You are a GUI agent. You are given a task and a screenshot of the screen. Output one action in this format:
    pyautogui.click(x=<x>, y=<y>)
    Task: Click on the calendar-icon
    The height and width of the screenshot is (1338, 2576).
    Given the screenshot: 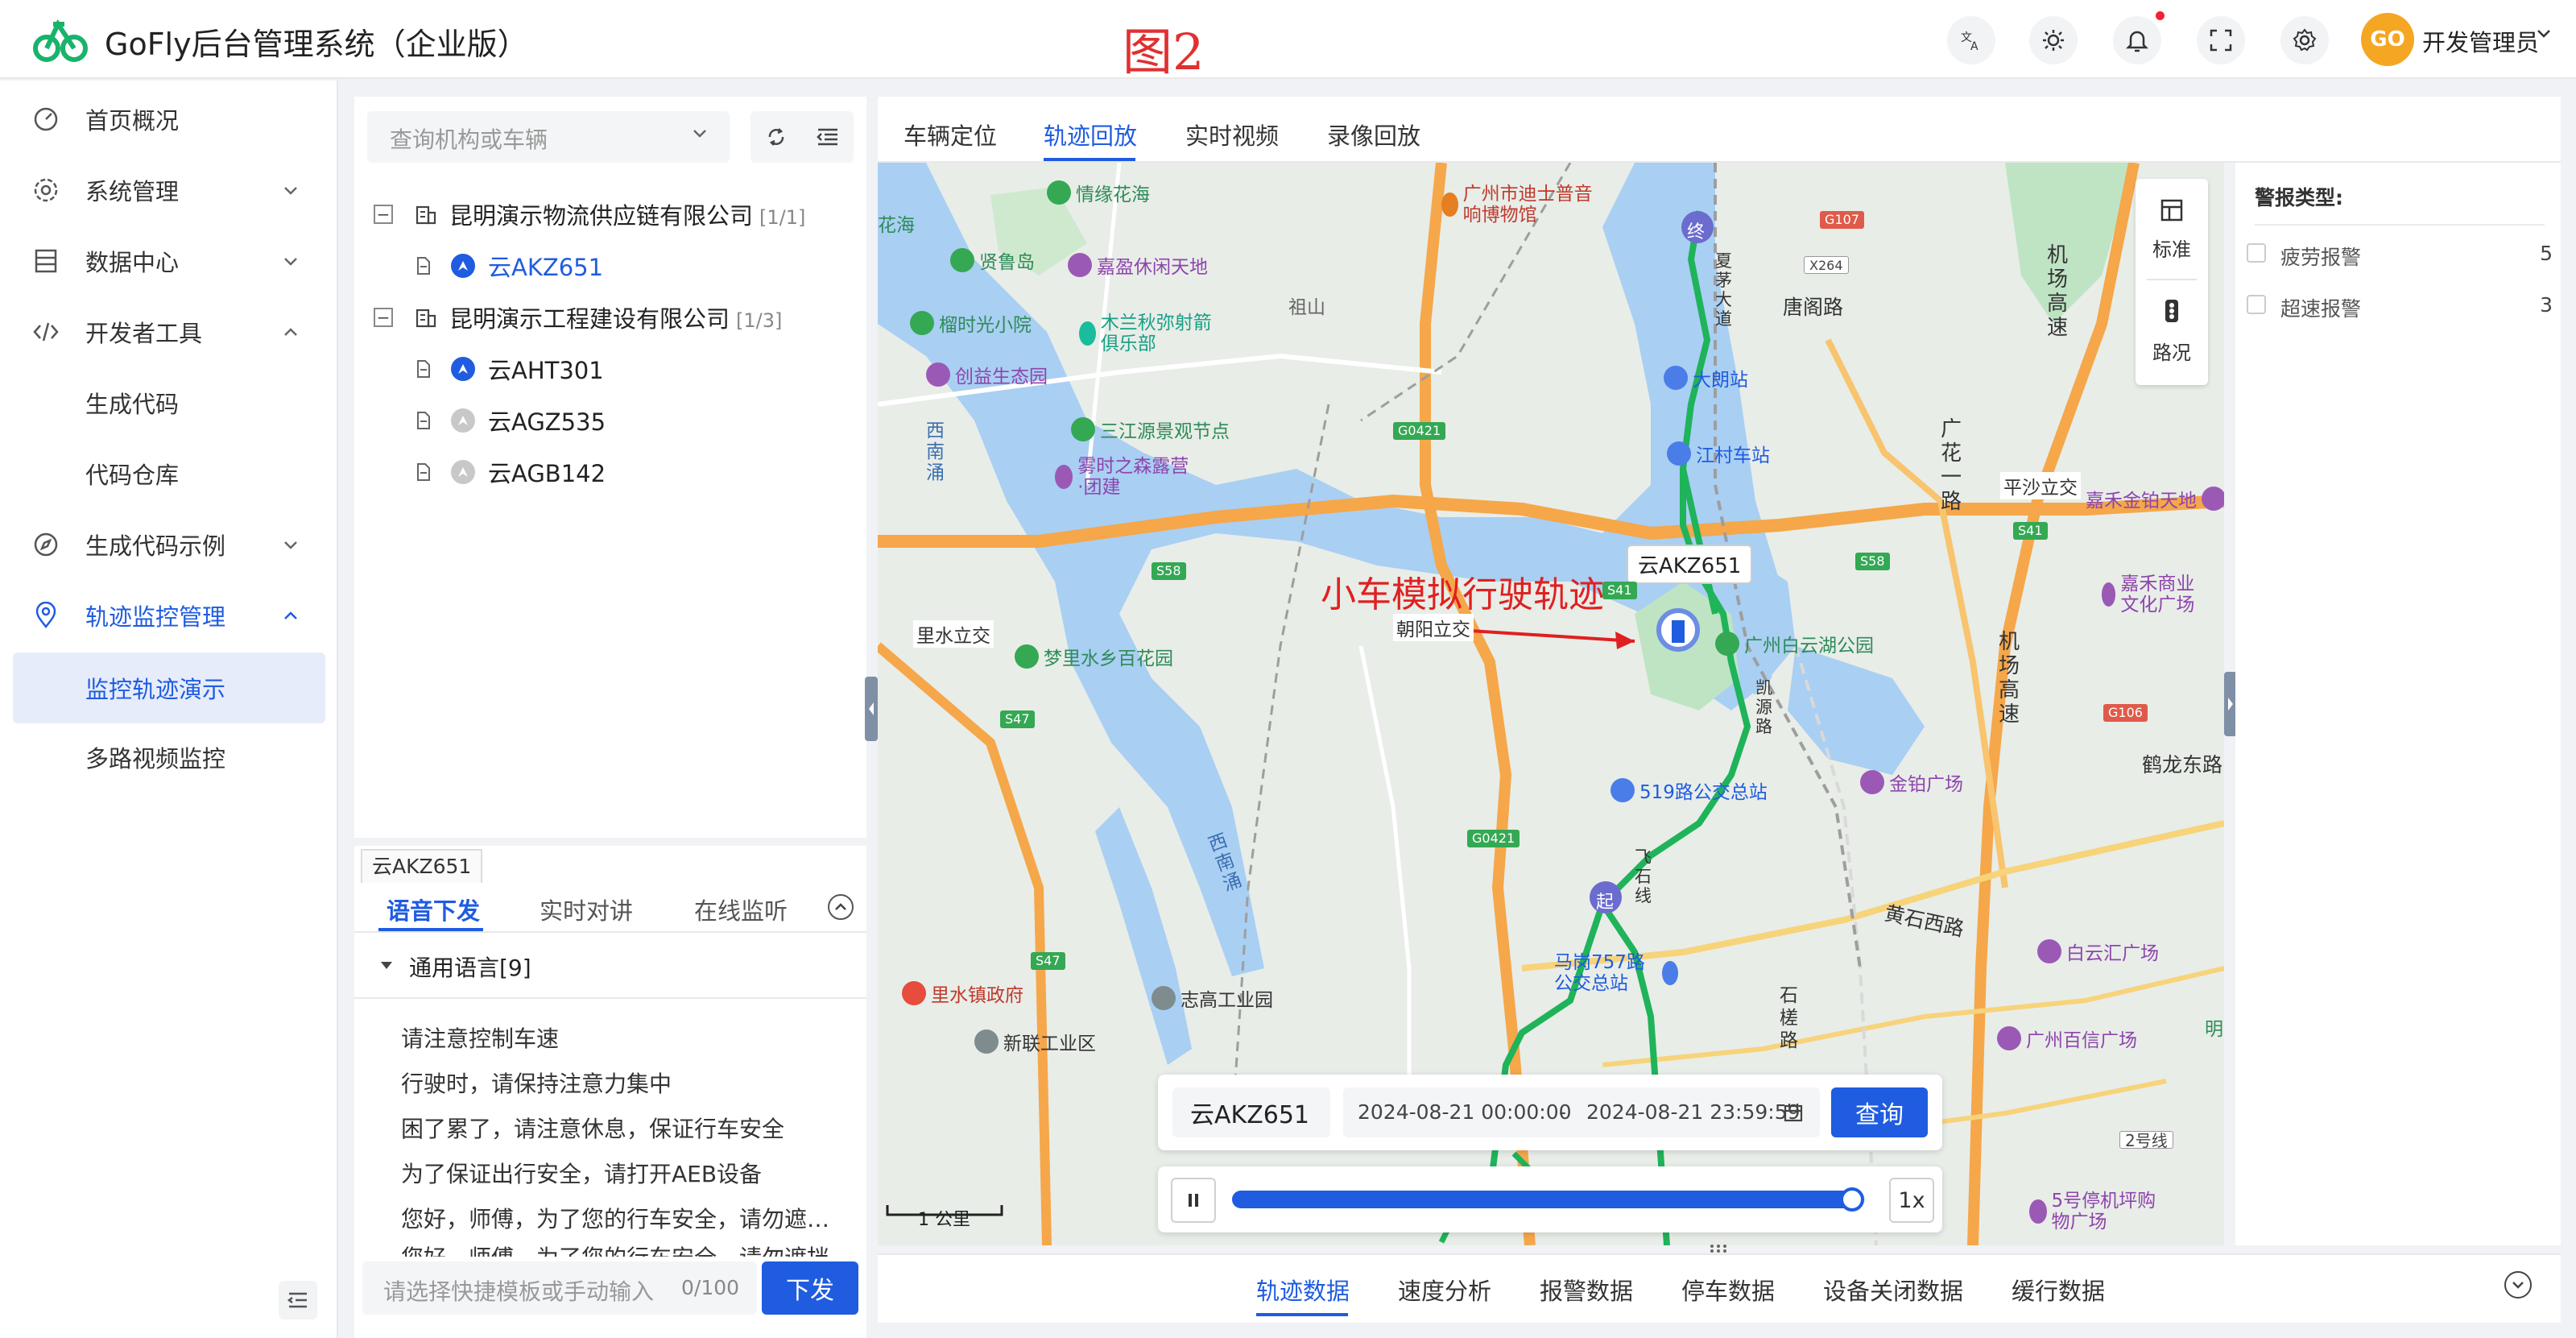 What is the action you would take?
    pyautogui.click(x=1793, y=1112)
    